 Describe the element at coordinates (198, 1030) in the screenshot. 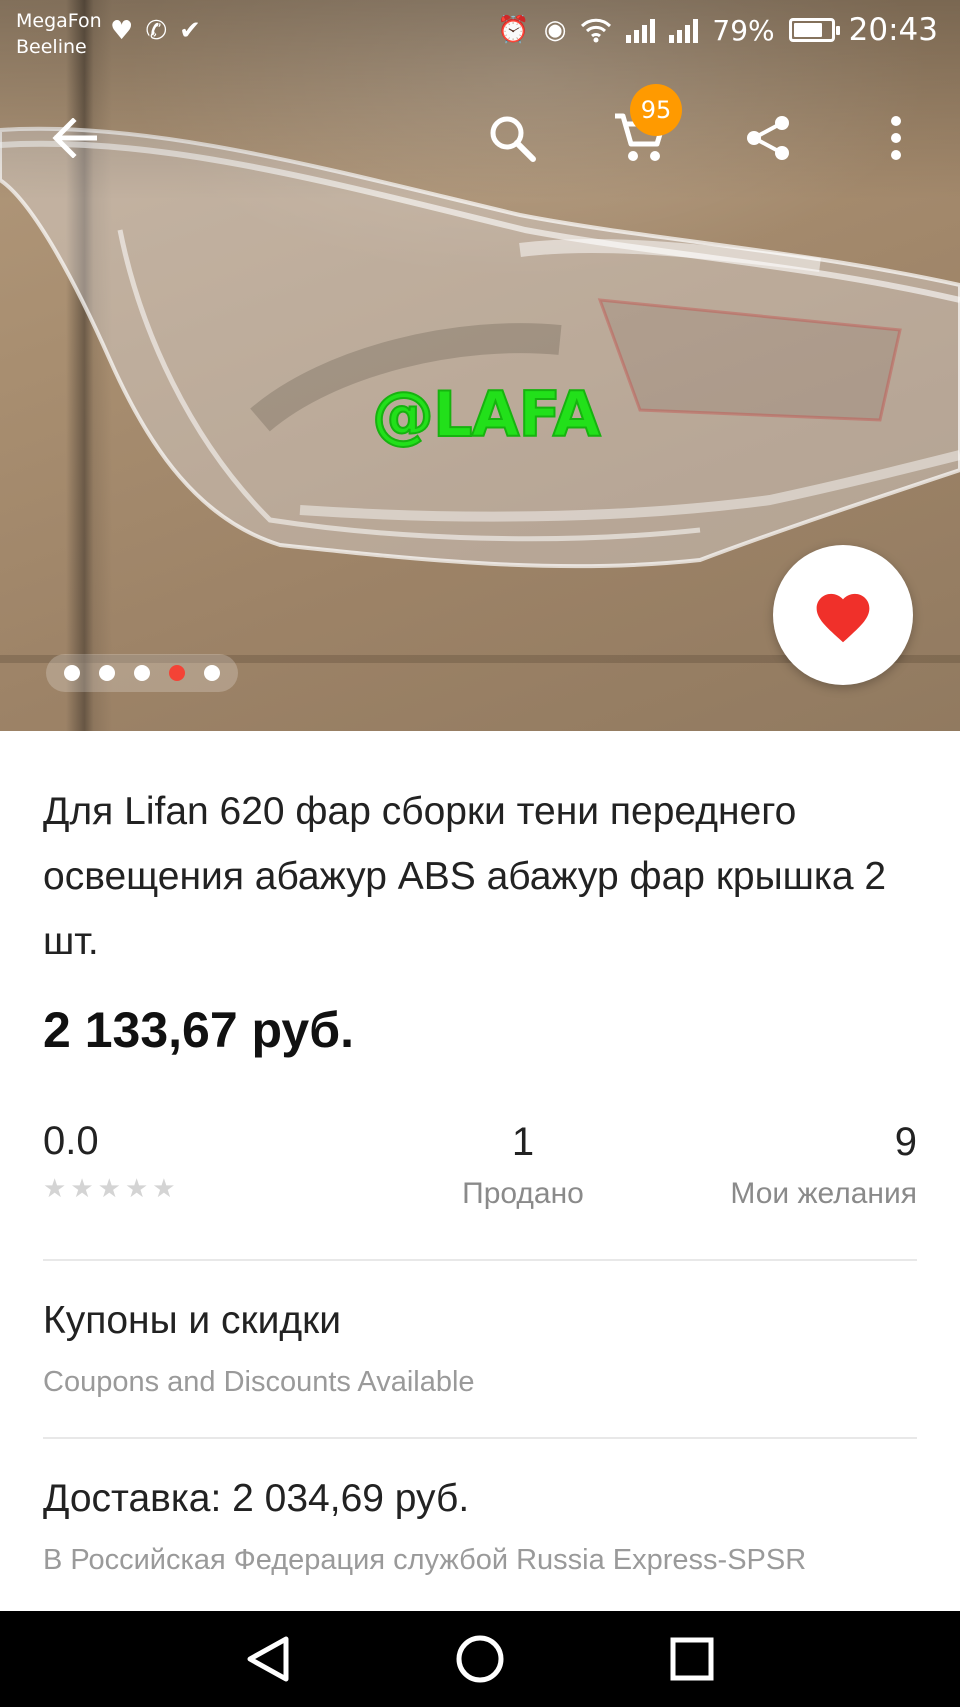

I see `product-price: 2 133,67 руб.` at that location.